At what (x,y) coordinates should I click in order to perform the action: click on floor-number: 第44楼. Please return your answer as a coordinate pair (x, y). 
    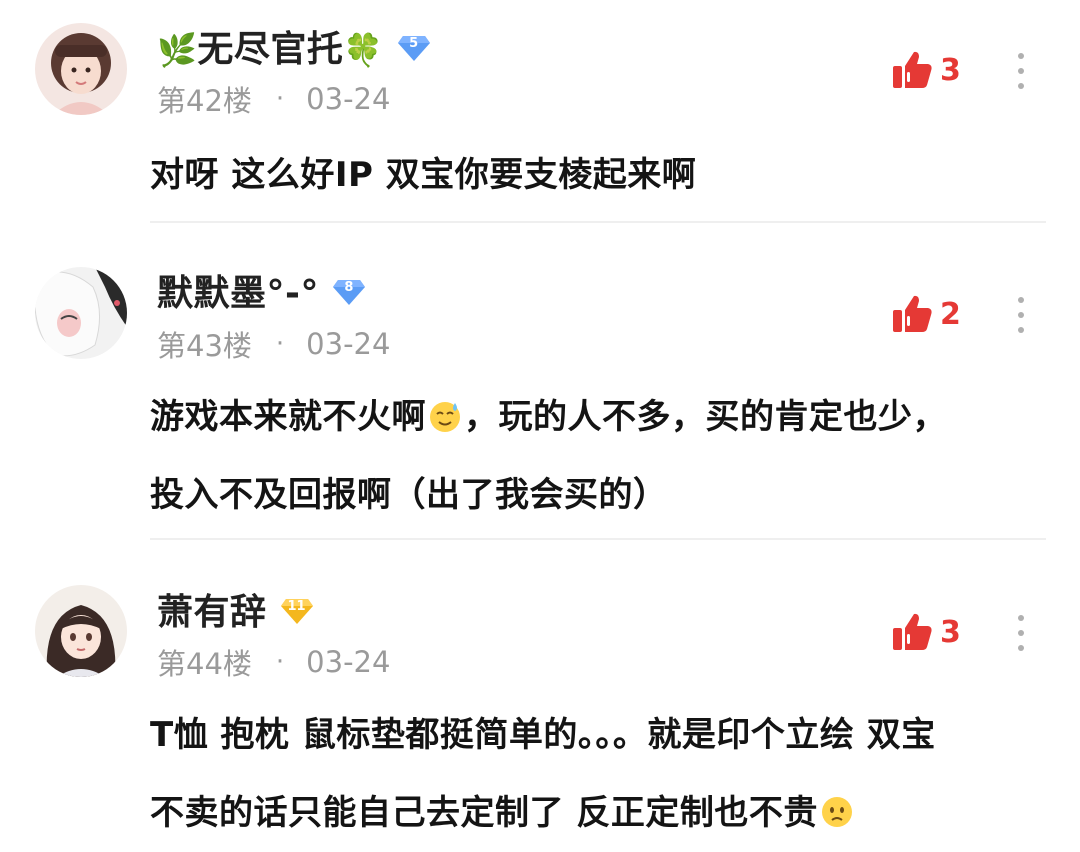
    Looking at the image, I should click on (204, 664).